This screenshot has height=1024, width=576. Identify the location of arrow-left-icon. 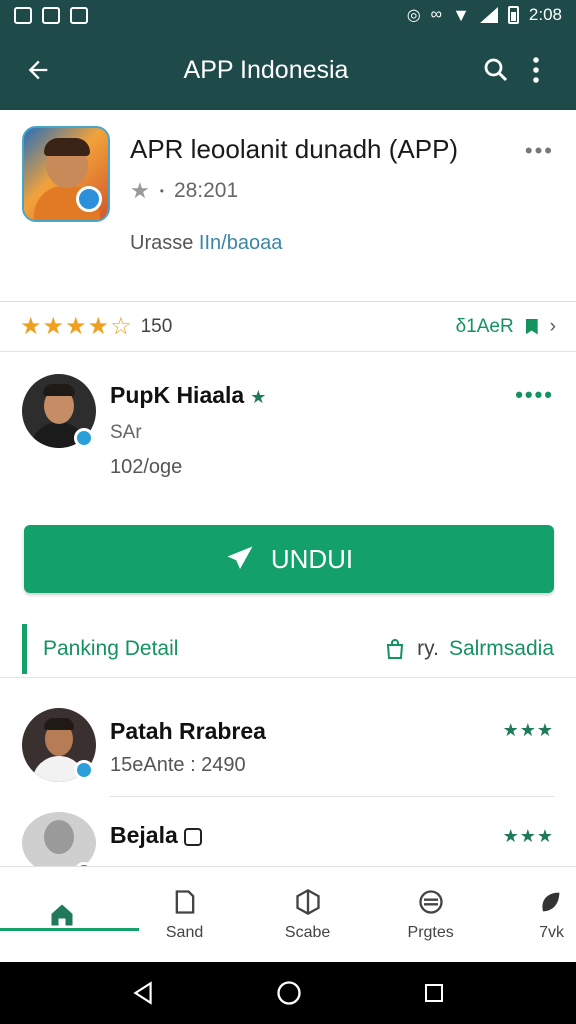
(38, 70).